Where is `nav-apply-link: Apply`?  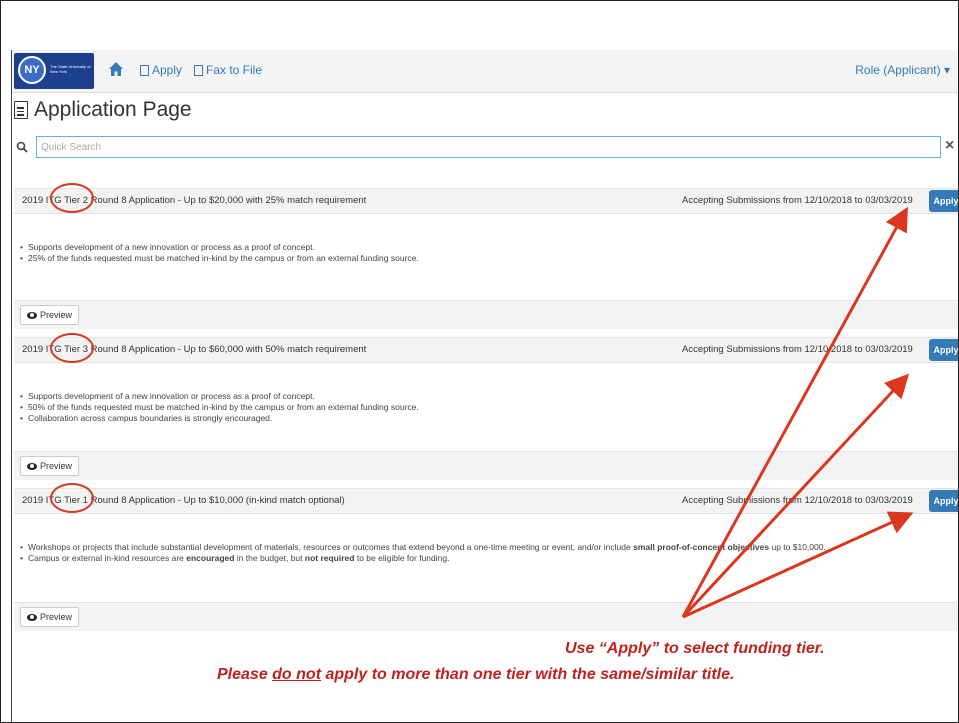
nav-apply-link: Apply is located at coordinates (161, 70).